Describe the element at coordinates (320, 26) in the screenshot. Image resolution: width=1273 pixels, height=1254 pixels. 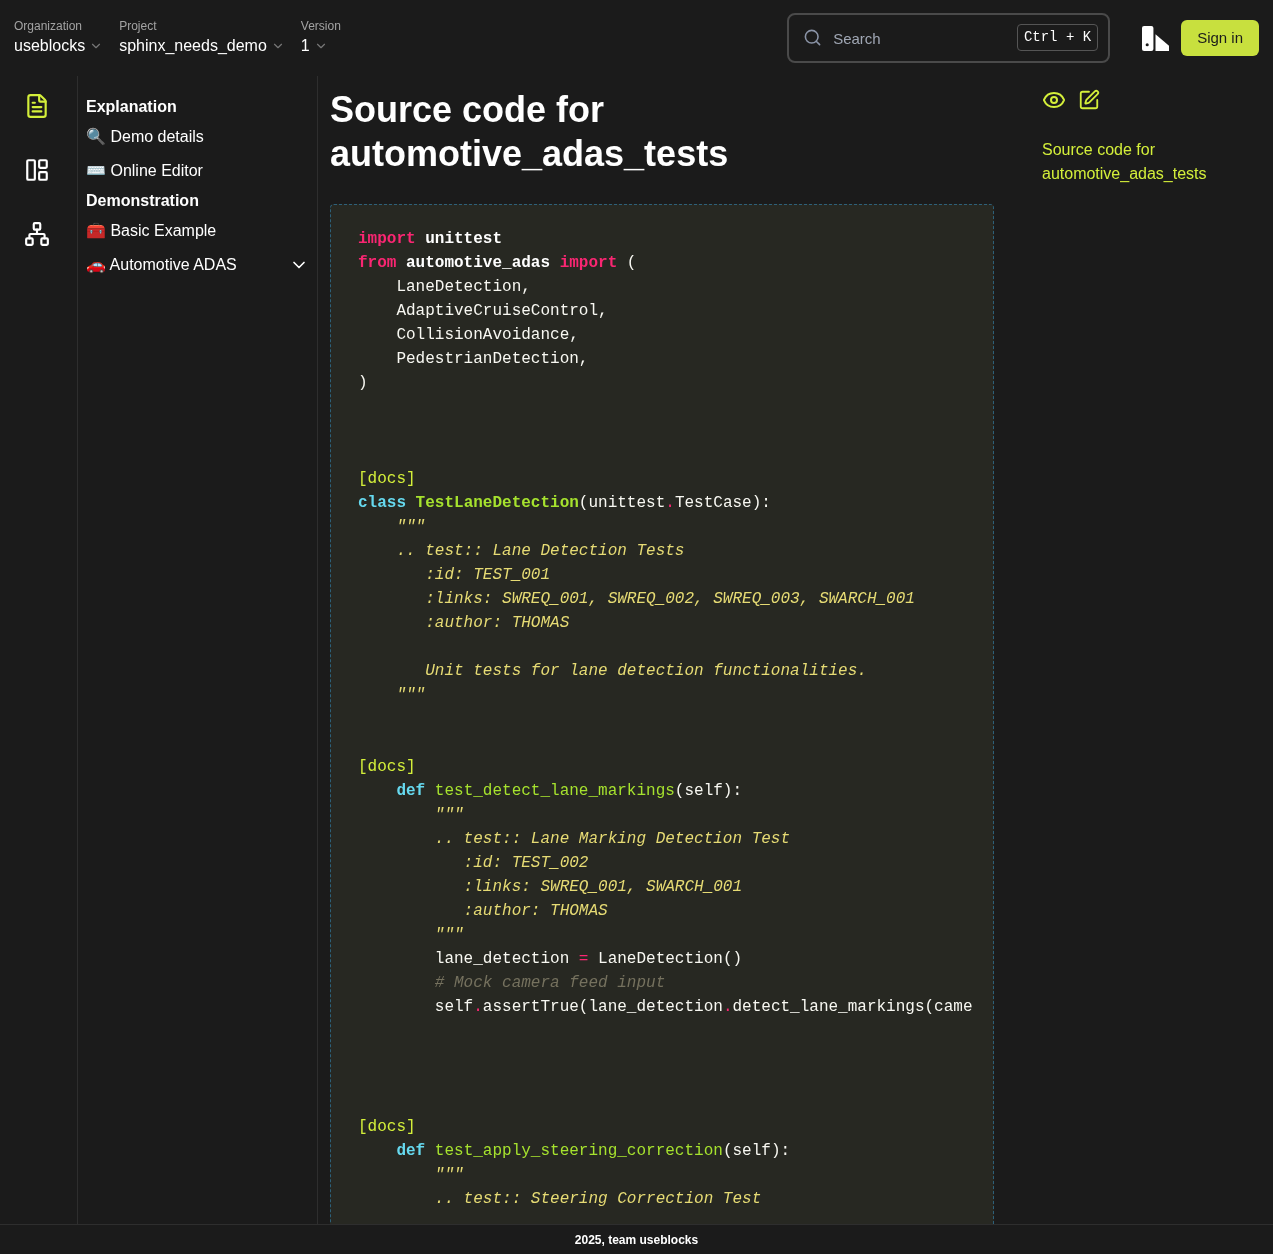
I see `selector-label: Version` at that location.